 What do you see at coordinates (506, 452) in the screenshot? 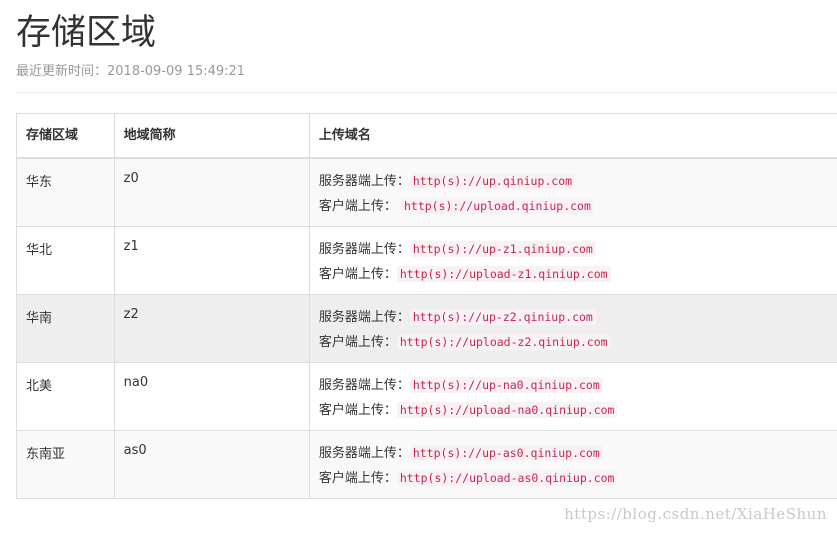
I see `server-upload-url: http(s)://up-as0.qiniup.com` at bounding box center [506, 452].